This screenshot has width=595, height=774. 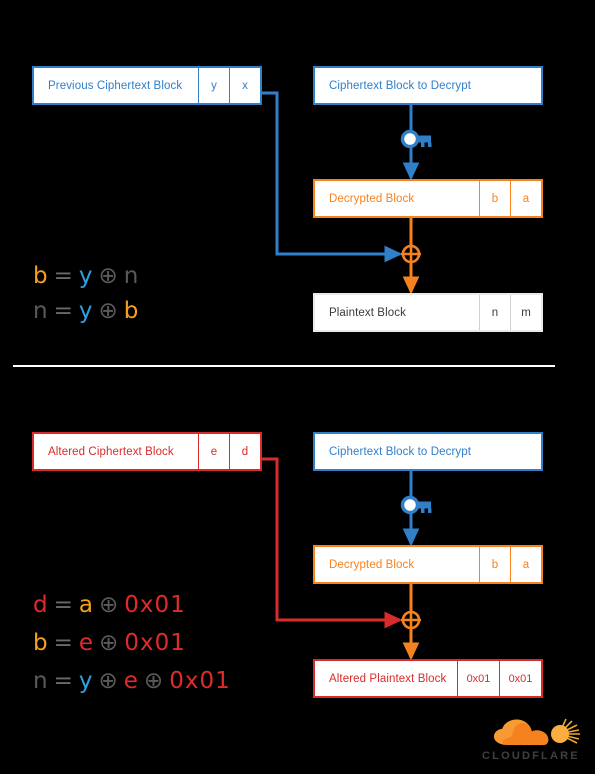 I want to click on plaintext-block-cell-m: m, so click(x=525, y=312).